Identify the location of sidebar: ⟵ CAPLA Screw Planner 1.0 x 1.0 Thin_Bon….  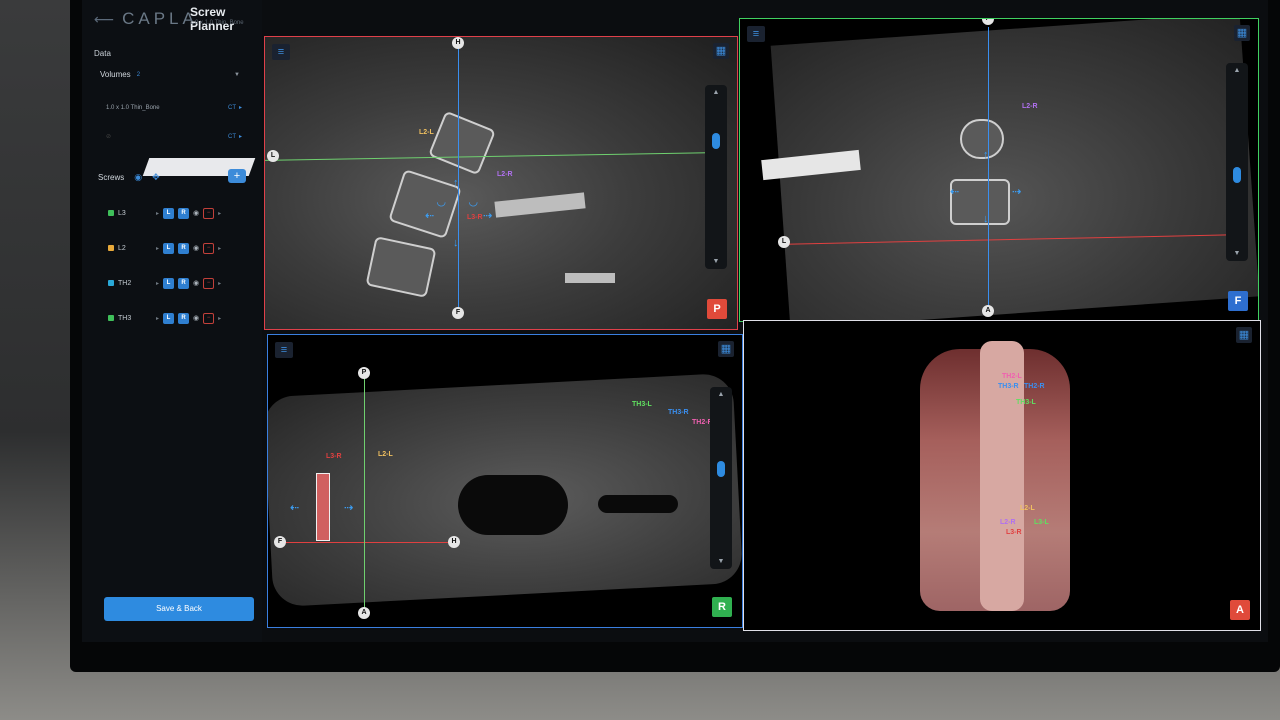
(172, 321).